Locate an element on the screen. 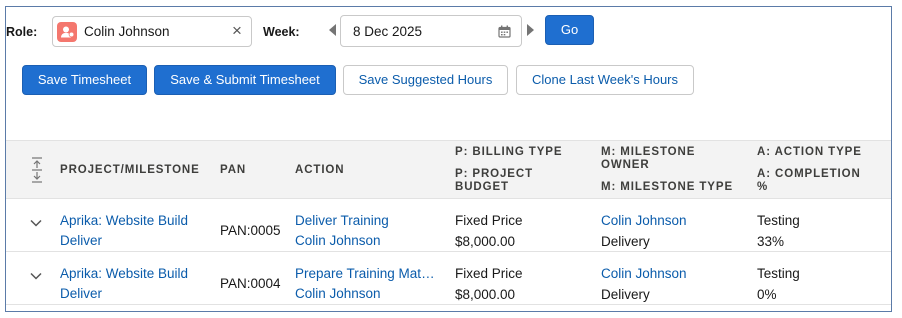 Image resolution: width=902 pixels, height=318 pixels. column-header-milestone-owner-line2: OWNER is located at coordinates (625, 165).